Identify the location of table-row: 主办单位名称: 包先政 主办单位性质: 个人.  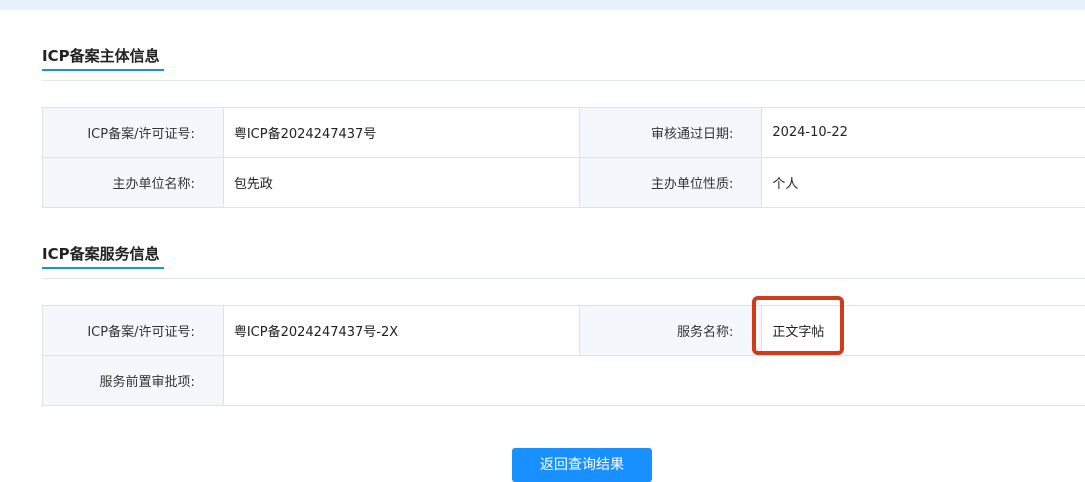
(564, 183).